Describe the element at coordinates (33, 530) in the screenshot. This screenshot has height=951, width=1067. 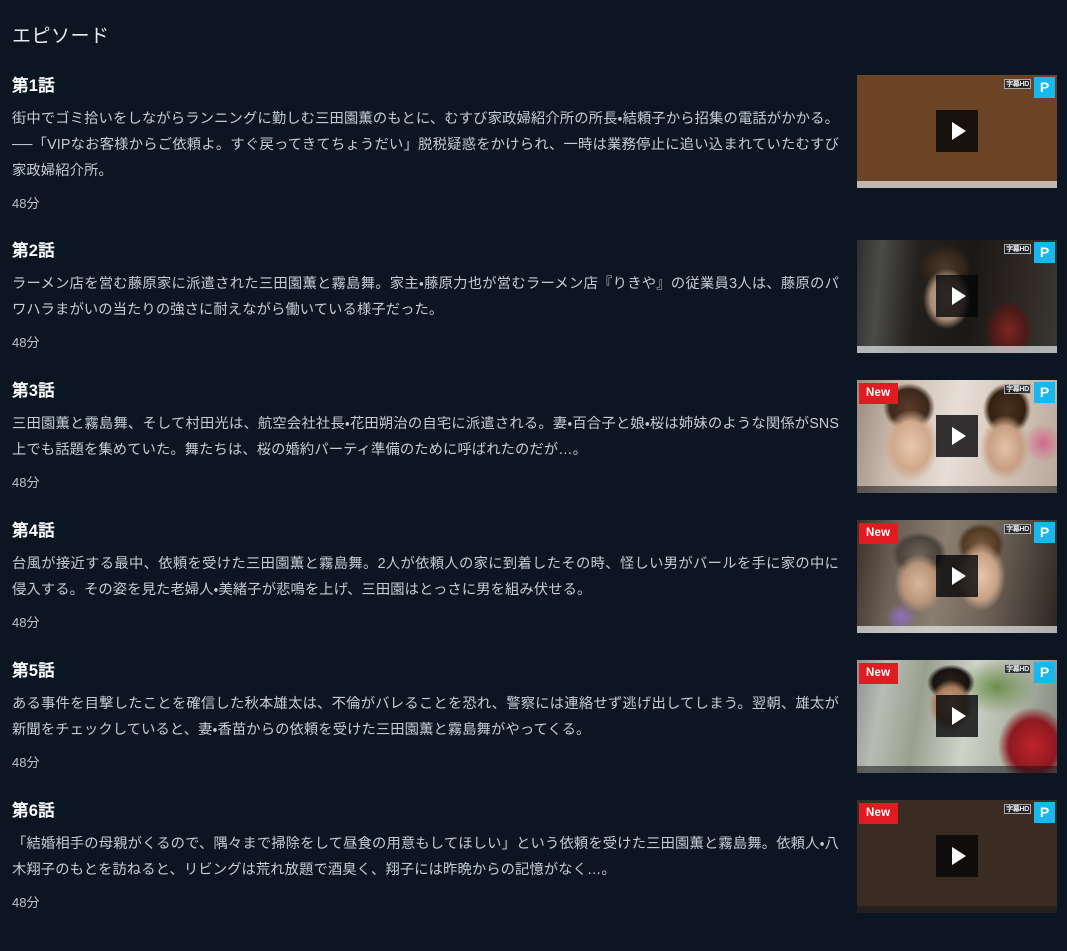
I see `episode-title: 第4話` at that location.